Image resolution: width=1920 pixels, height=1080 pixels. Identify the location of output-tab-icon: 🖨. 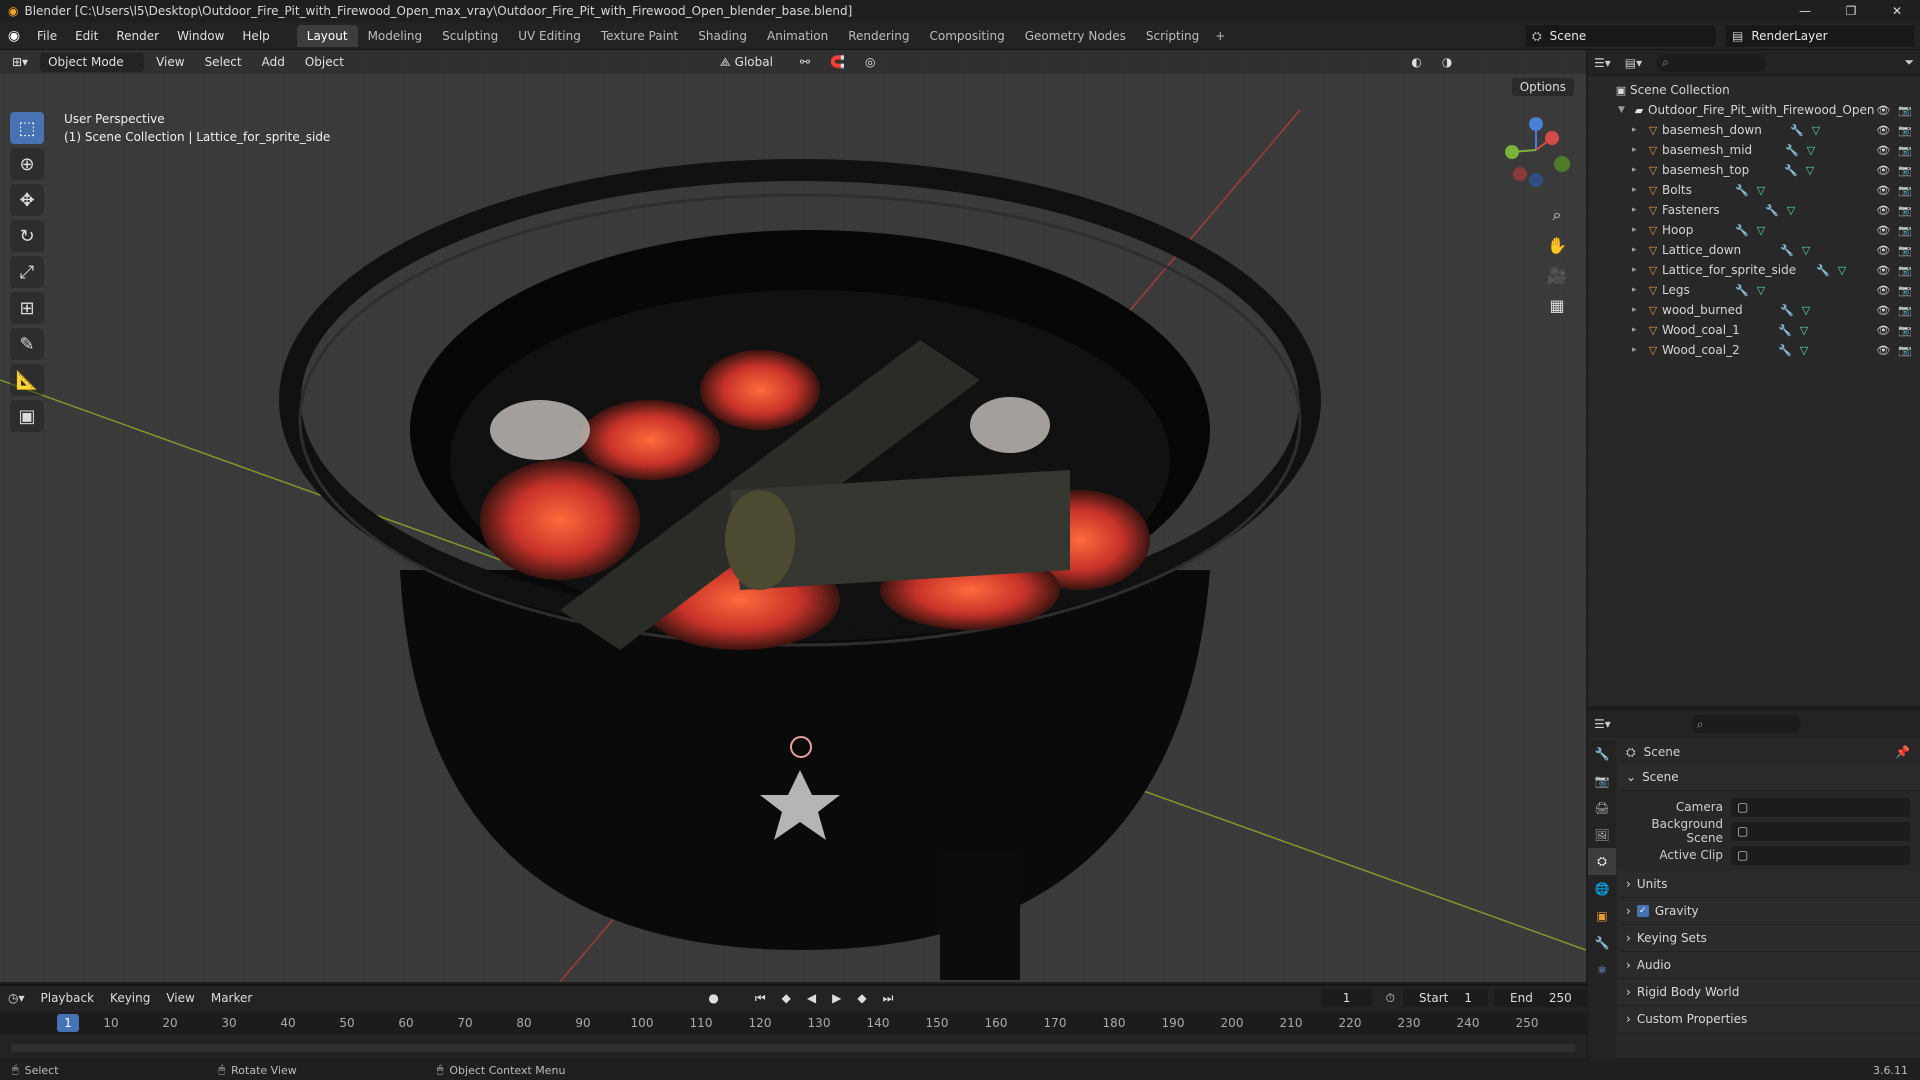
(1602, 807).